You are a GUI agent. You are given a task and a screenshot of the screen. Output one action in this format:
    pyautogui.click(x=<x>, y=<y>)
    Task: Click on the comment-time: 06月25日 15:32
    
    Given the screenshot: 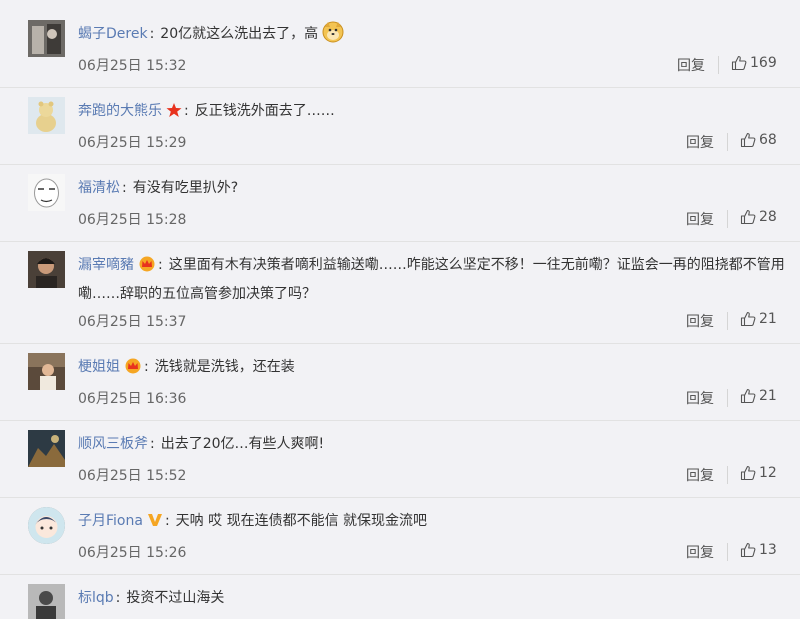 What is the action you would take?
    pyautogui.click(x=132, y=66)
    